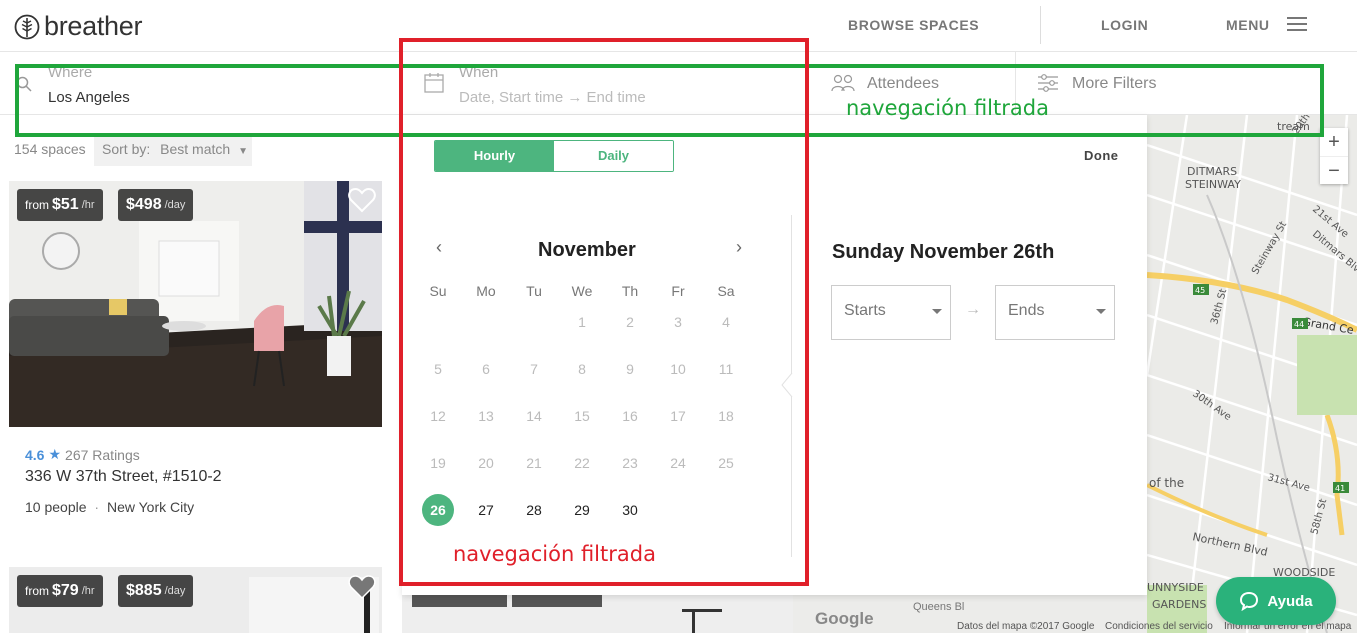  Describe the element at coordinates (486, 291) in the screenshot. I see `weekday-label: Mo` at that location.